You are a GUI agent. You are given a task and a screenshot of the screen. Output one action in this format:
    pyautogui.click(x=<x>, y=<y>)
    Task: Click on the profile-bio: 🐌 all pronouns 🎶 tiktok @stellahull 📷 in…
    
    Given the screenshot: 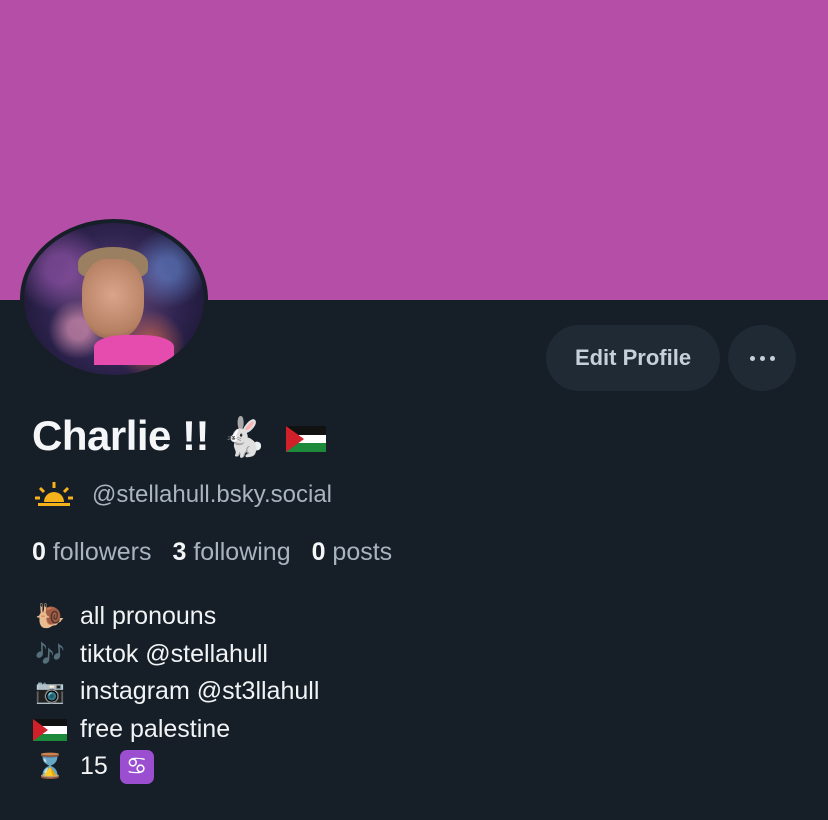 What is the action you would take?
    pyautogui.click(x=175, y=692)
    